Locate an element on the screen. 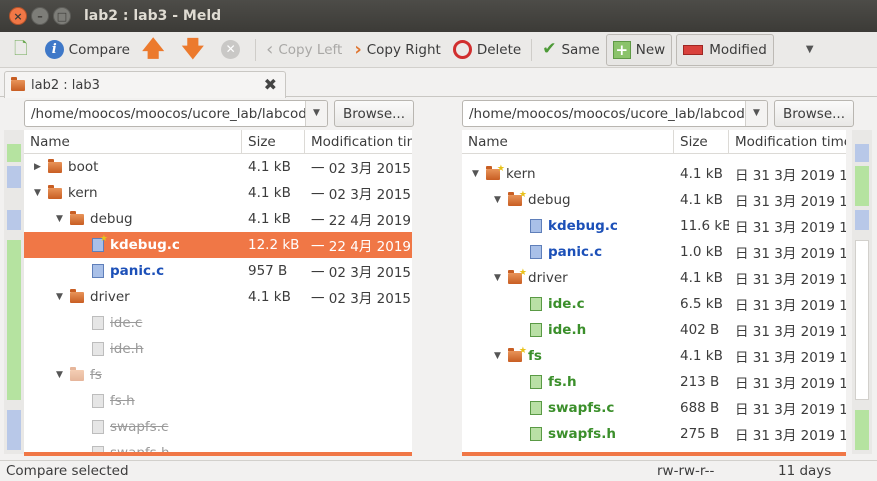  window-close-button: × is located at coordinates (18, 16).